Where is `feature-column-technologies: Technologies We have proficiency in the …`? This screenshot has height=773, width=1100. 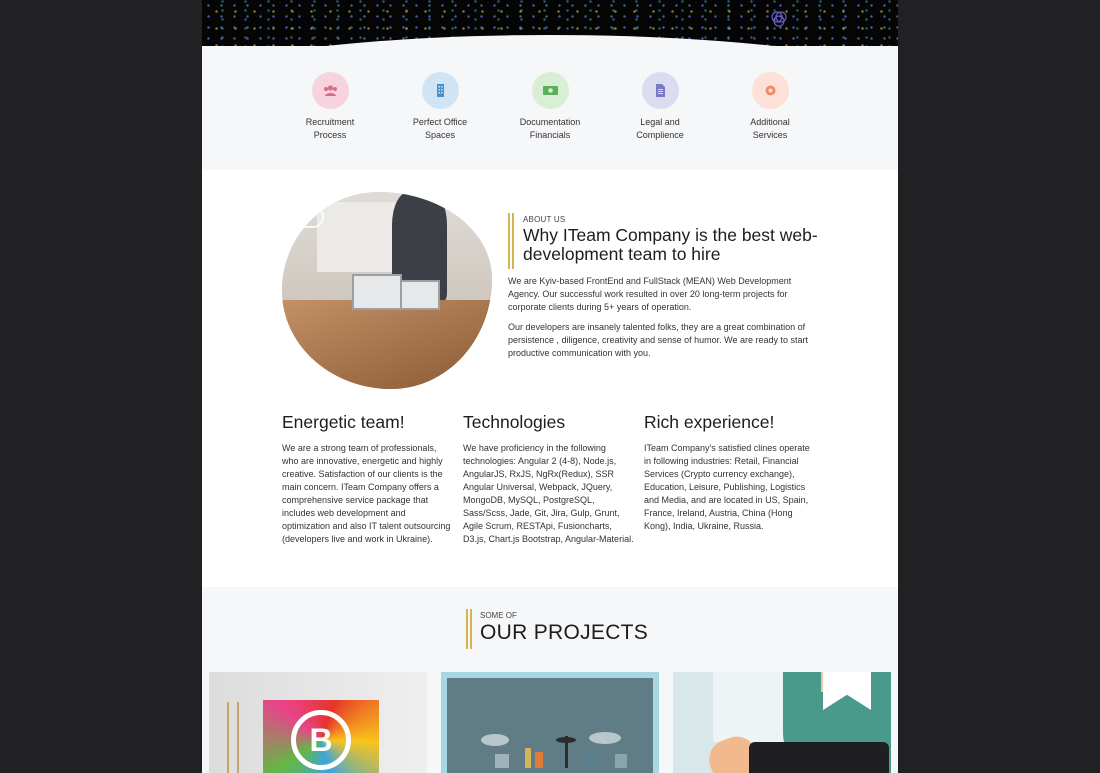
feature-column-technologies: Technologies We have proficiency in the … is located at coordinates (549, 479).